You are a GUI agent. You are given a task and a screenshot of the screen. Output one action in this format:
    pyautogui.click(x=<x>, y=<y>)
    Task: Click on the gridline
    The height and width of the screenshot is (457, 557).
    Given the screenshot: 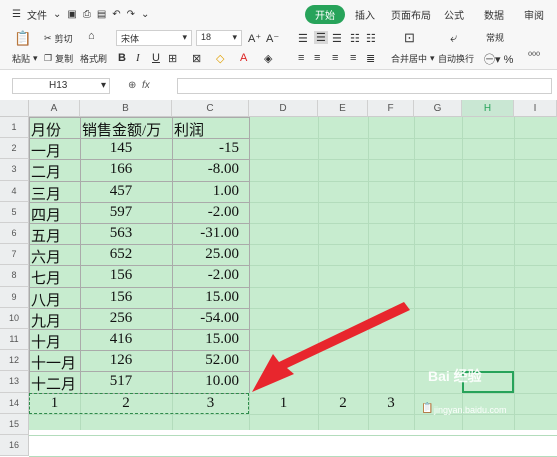 What is the action you would take?
    pyautogui.click(x=293, y=435)
    